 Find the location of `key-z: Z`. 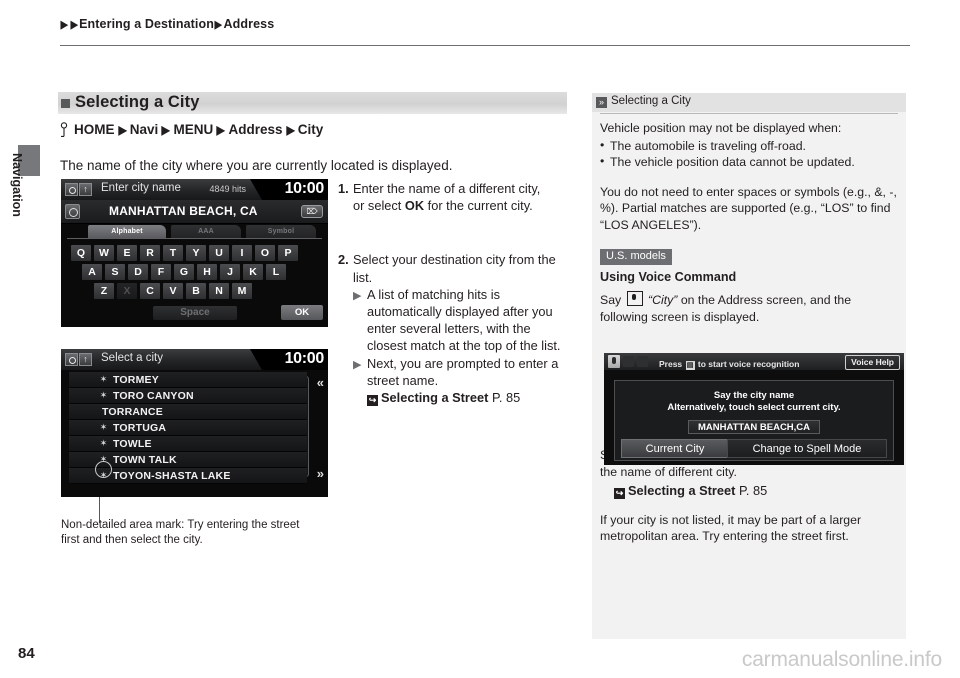

key-z: Z is located at coordinates (104, 291).